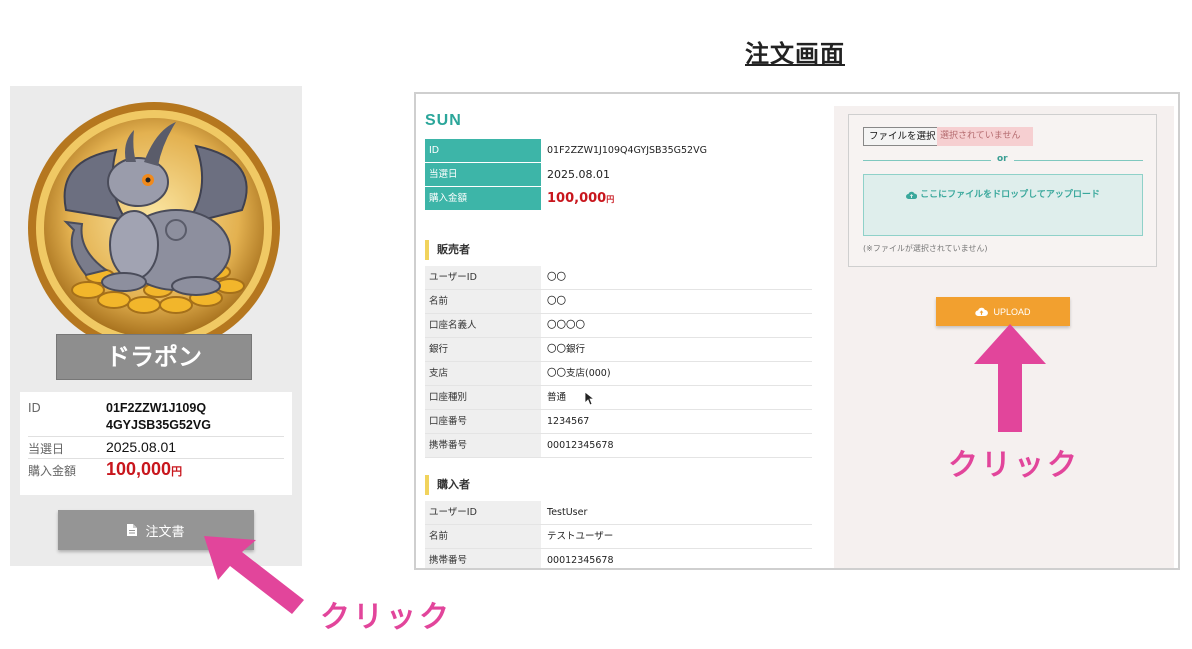 The width and height of the screenshot is (1192, 649). I want to click on seller-section-title: 販売者, so click(447, 250).